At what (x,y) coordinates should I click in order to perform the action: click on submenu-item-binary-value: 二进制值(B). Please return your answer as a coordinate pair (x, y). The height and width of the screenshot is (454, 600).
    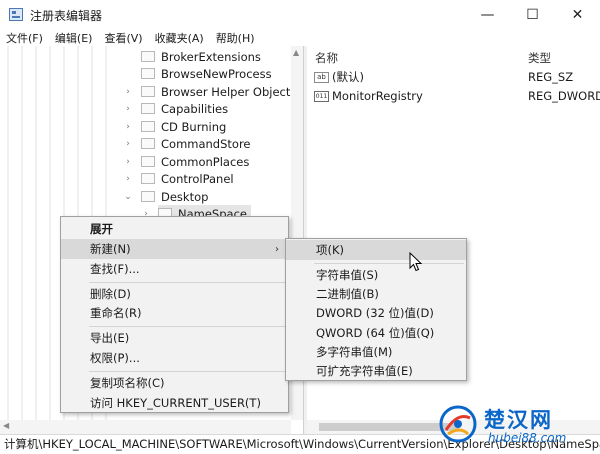
    Looking at the image, I should click on (376, 294).